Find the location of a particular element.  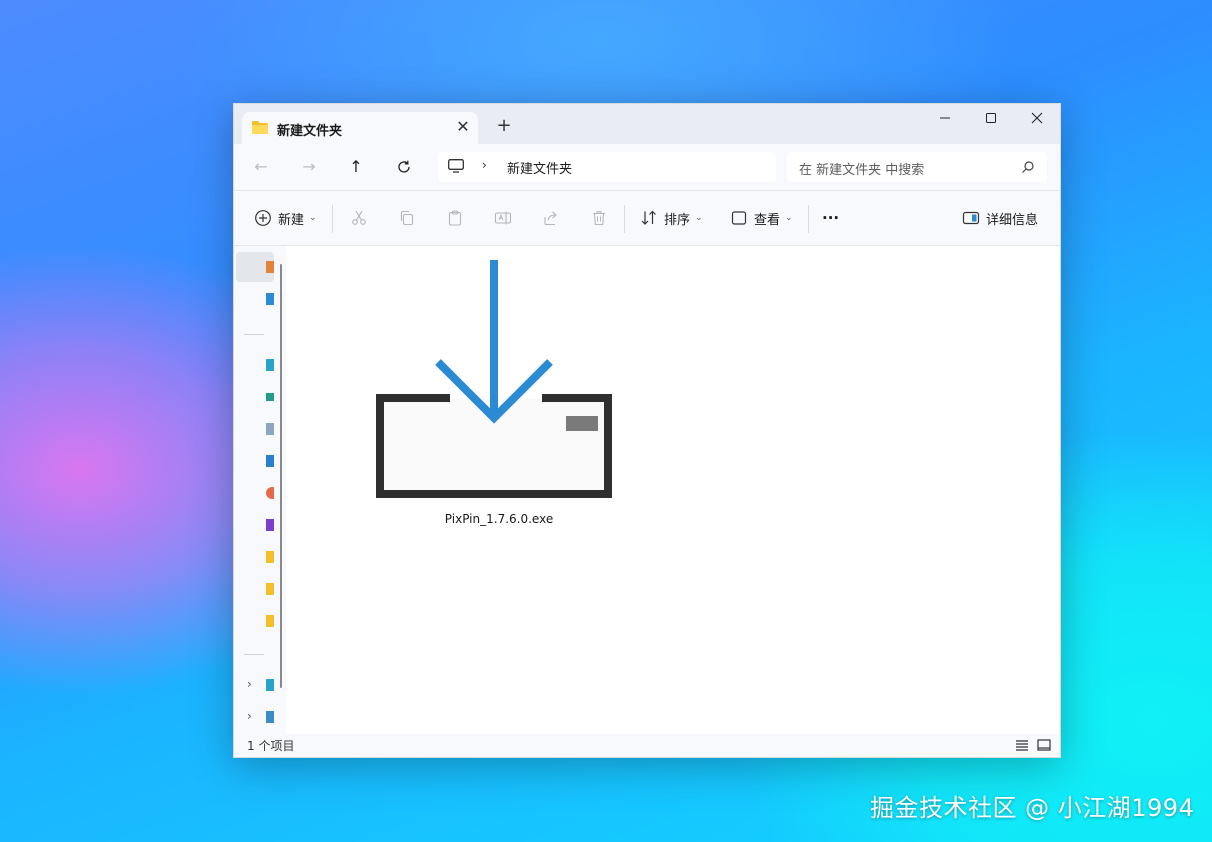

refresh-icon is located at coordinates (404, 167).